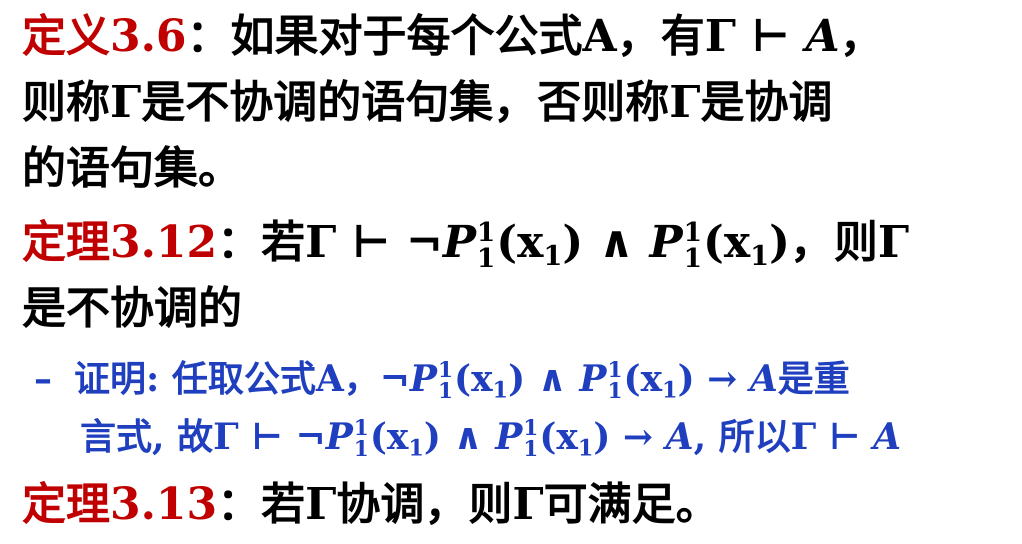  I want to click on proof-formula-not-p: P 1 1 (x1), so click(467, 381).